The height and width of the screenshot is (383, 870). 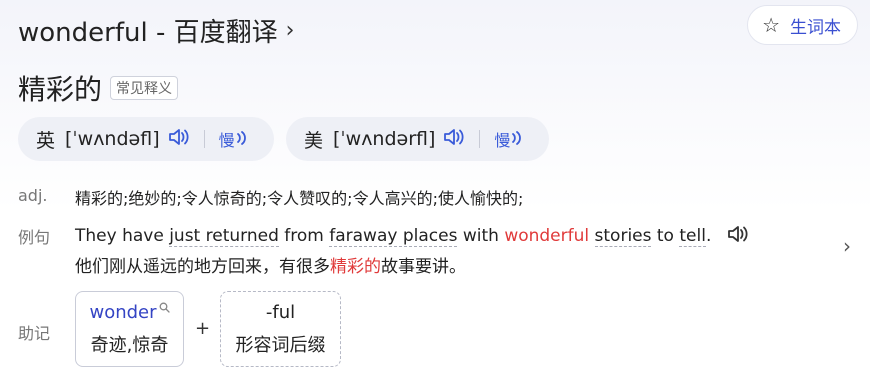 I want to click on next-example-chevron-icon: ›, so click(x=847, y=246).